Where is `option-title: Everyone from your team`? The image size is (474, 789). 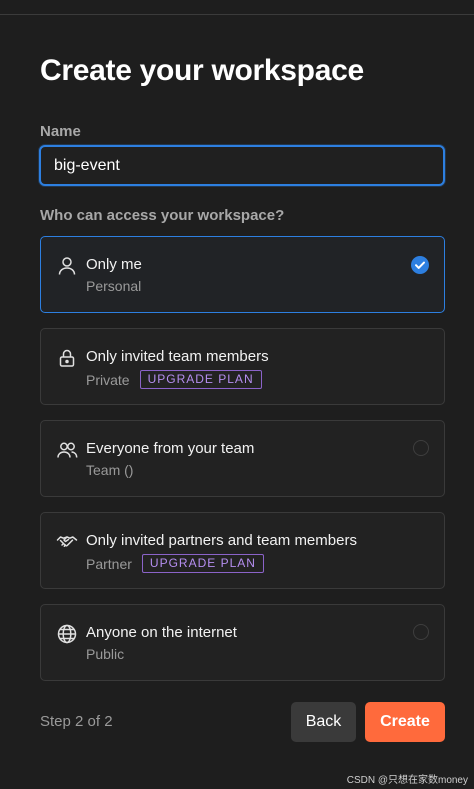
option-title: Everyone from your team is located at coordinates (170, 448).